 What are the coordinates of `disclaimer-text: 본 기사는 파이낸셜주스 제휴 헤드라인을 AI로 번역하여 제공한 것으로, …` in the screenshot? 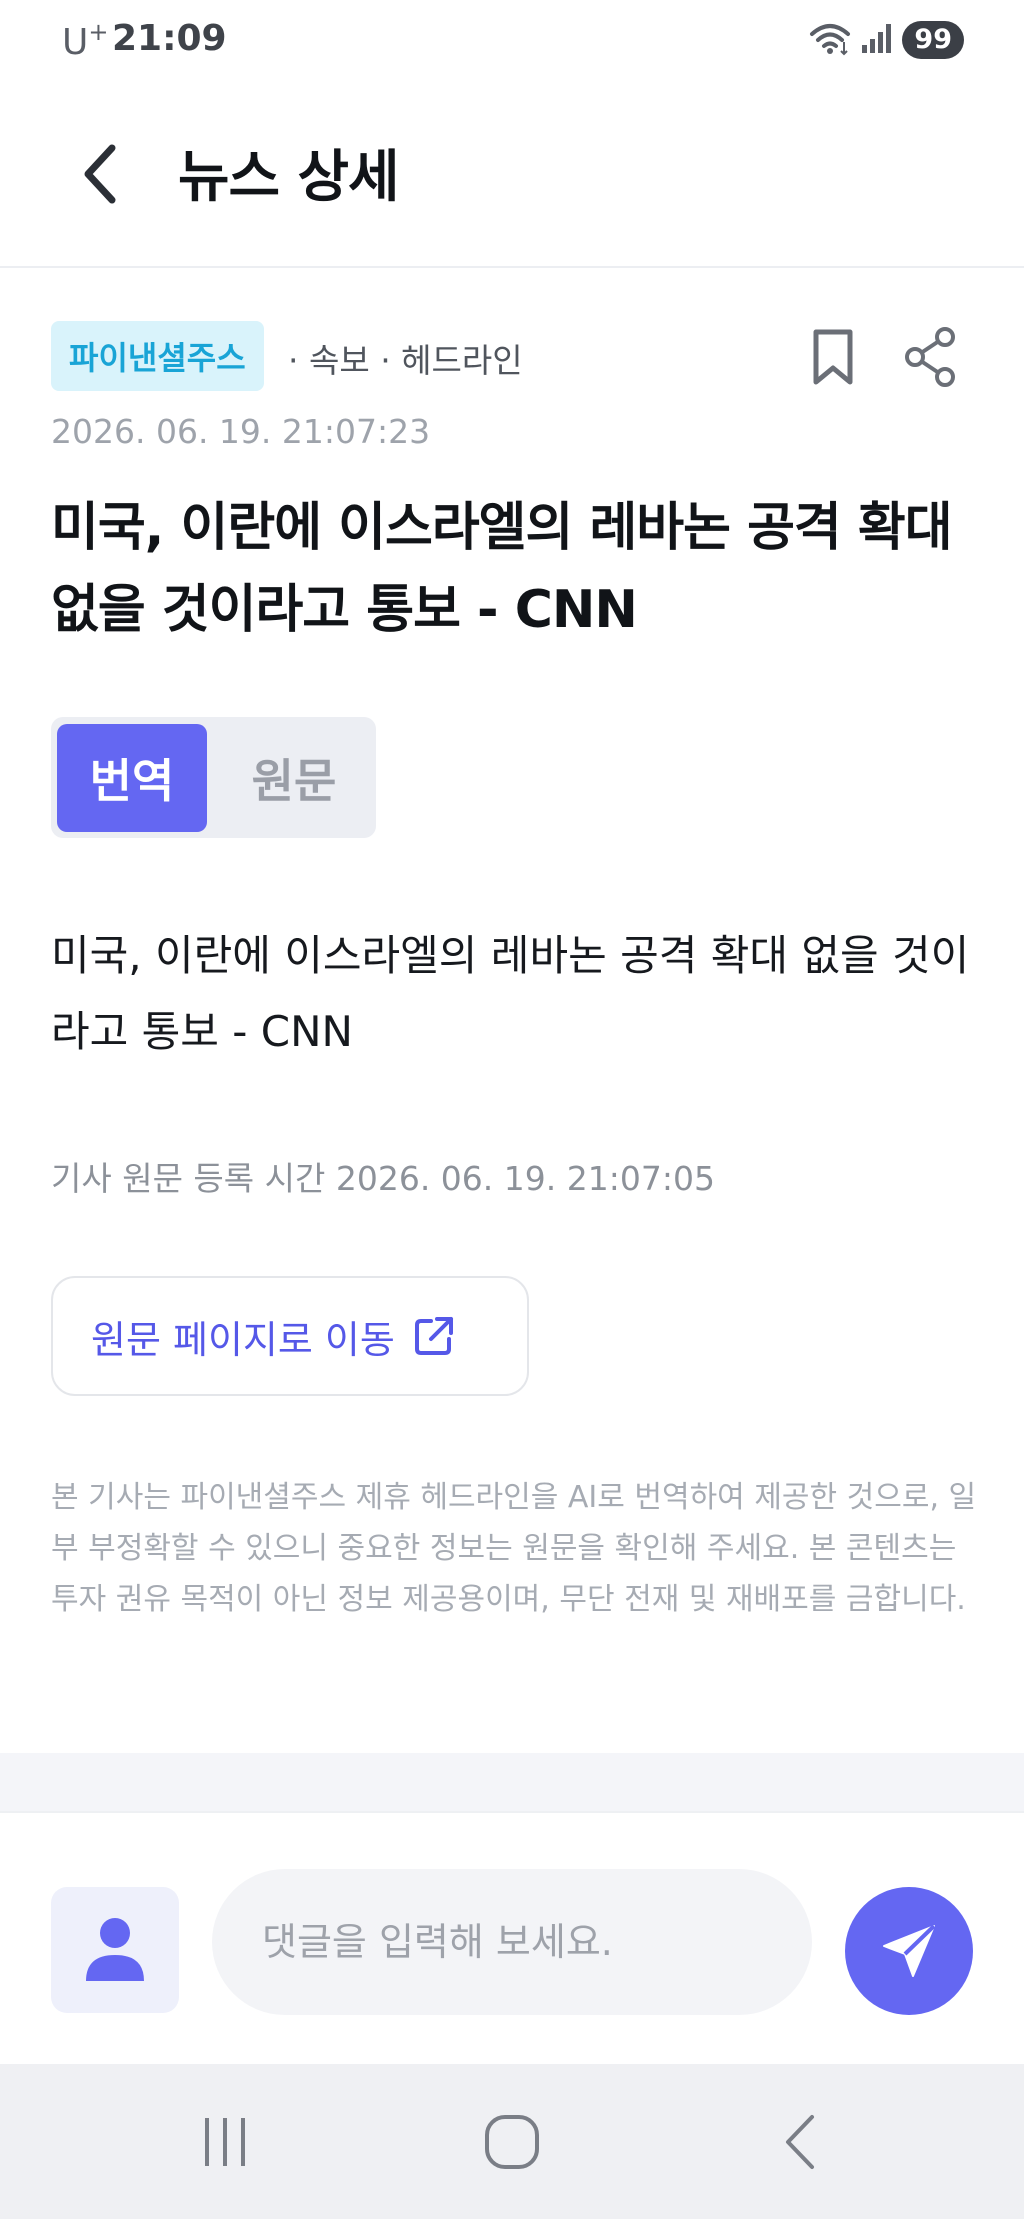 It's located at (514, 1548).